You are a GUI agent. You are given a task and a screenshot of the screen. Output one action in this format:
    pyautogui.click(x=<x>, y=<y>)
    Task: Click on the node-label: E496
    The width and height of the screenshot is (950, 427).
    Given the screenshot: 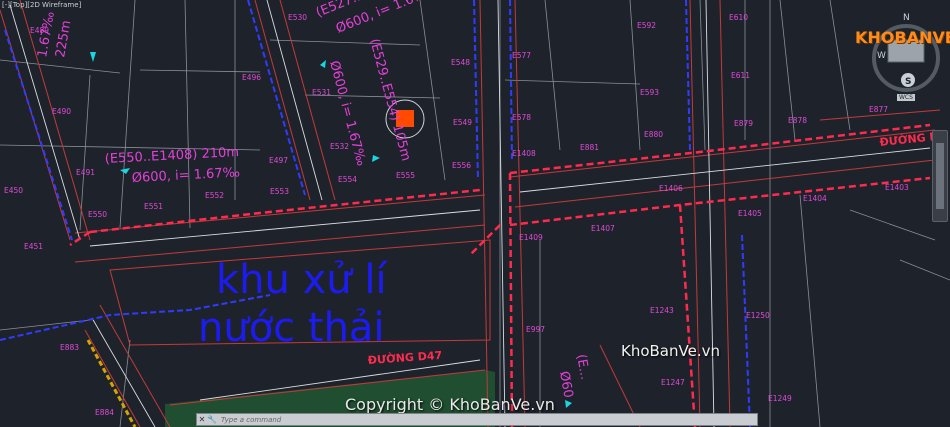 What is the action you would take?
    pyautogui.click(x=251, y=77)
    